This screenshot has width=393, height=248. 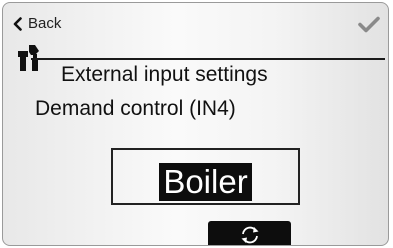 What do you see at coordinates (208, 59) in the screenshot?
I see `header-divider` at bounding box center [208, 59].